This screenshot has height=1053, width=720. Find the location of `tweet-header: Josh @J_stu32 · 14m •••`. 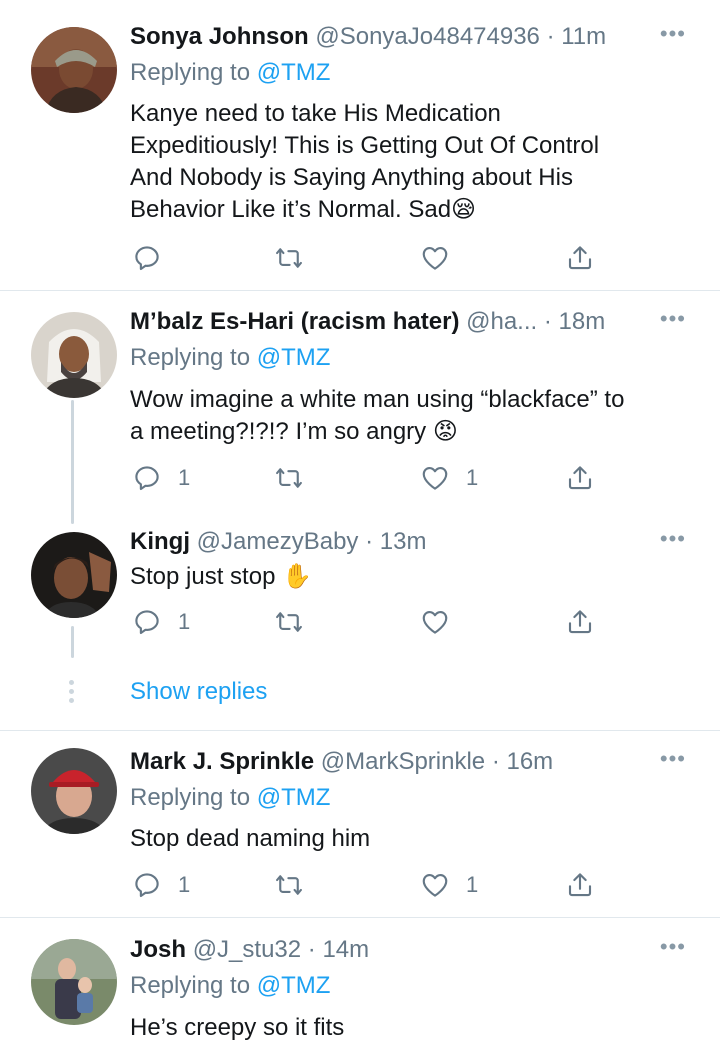

tweet-header: Josh @J_stu32 · 14m ••• is located at coordinates (415, 950).